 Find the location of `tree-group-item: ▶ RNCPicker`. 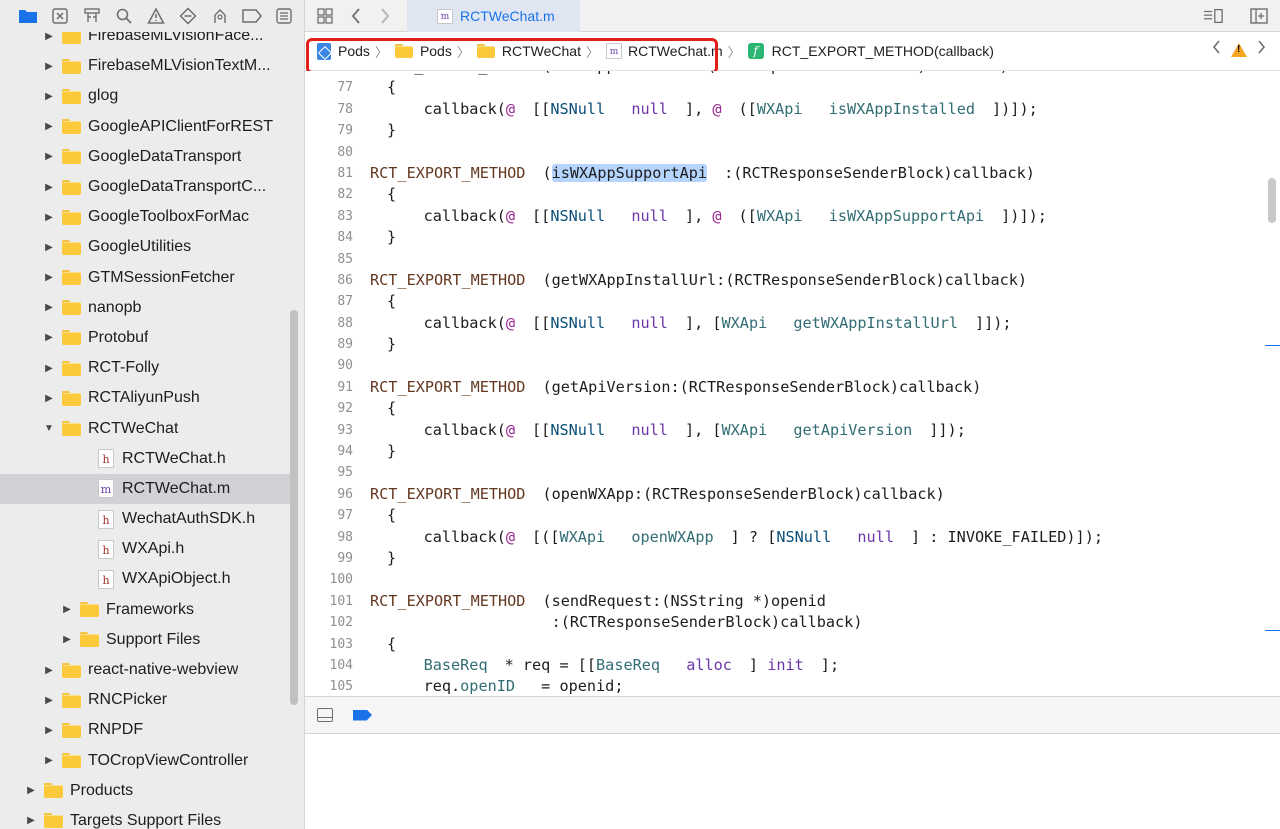

tree-group-item: ▶ RNCPicker is located at coordinates (145, 700).